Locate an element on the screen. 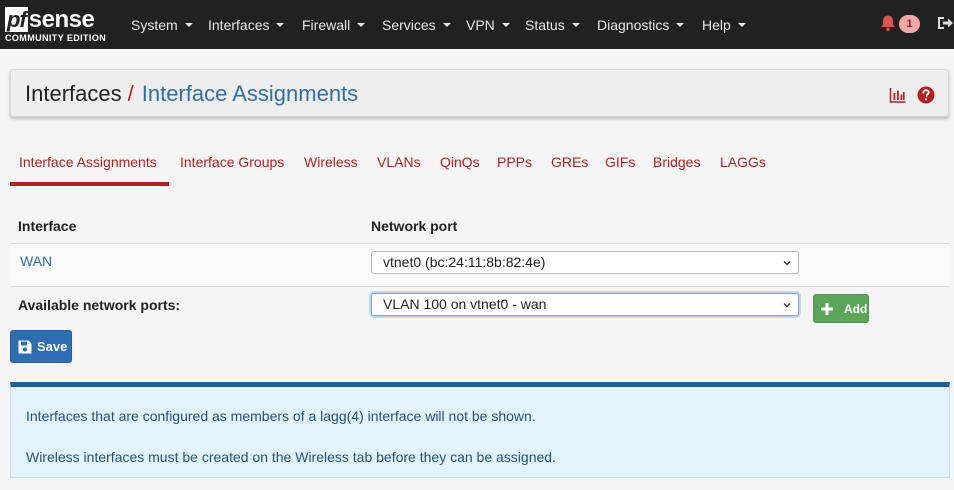 Image resolution: width=954 pixels, height=490 pixels. pfsense-logo: pf sense COMMUNITY EDITION is located at coordinates (58, 26).